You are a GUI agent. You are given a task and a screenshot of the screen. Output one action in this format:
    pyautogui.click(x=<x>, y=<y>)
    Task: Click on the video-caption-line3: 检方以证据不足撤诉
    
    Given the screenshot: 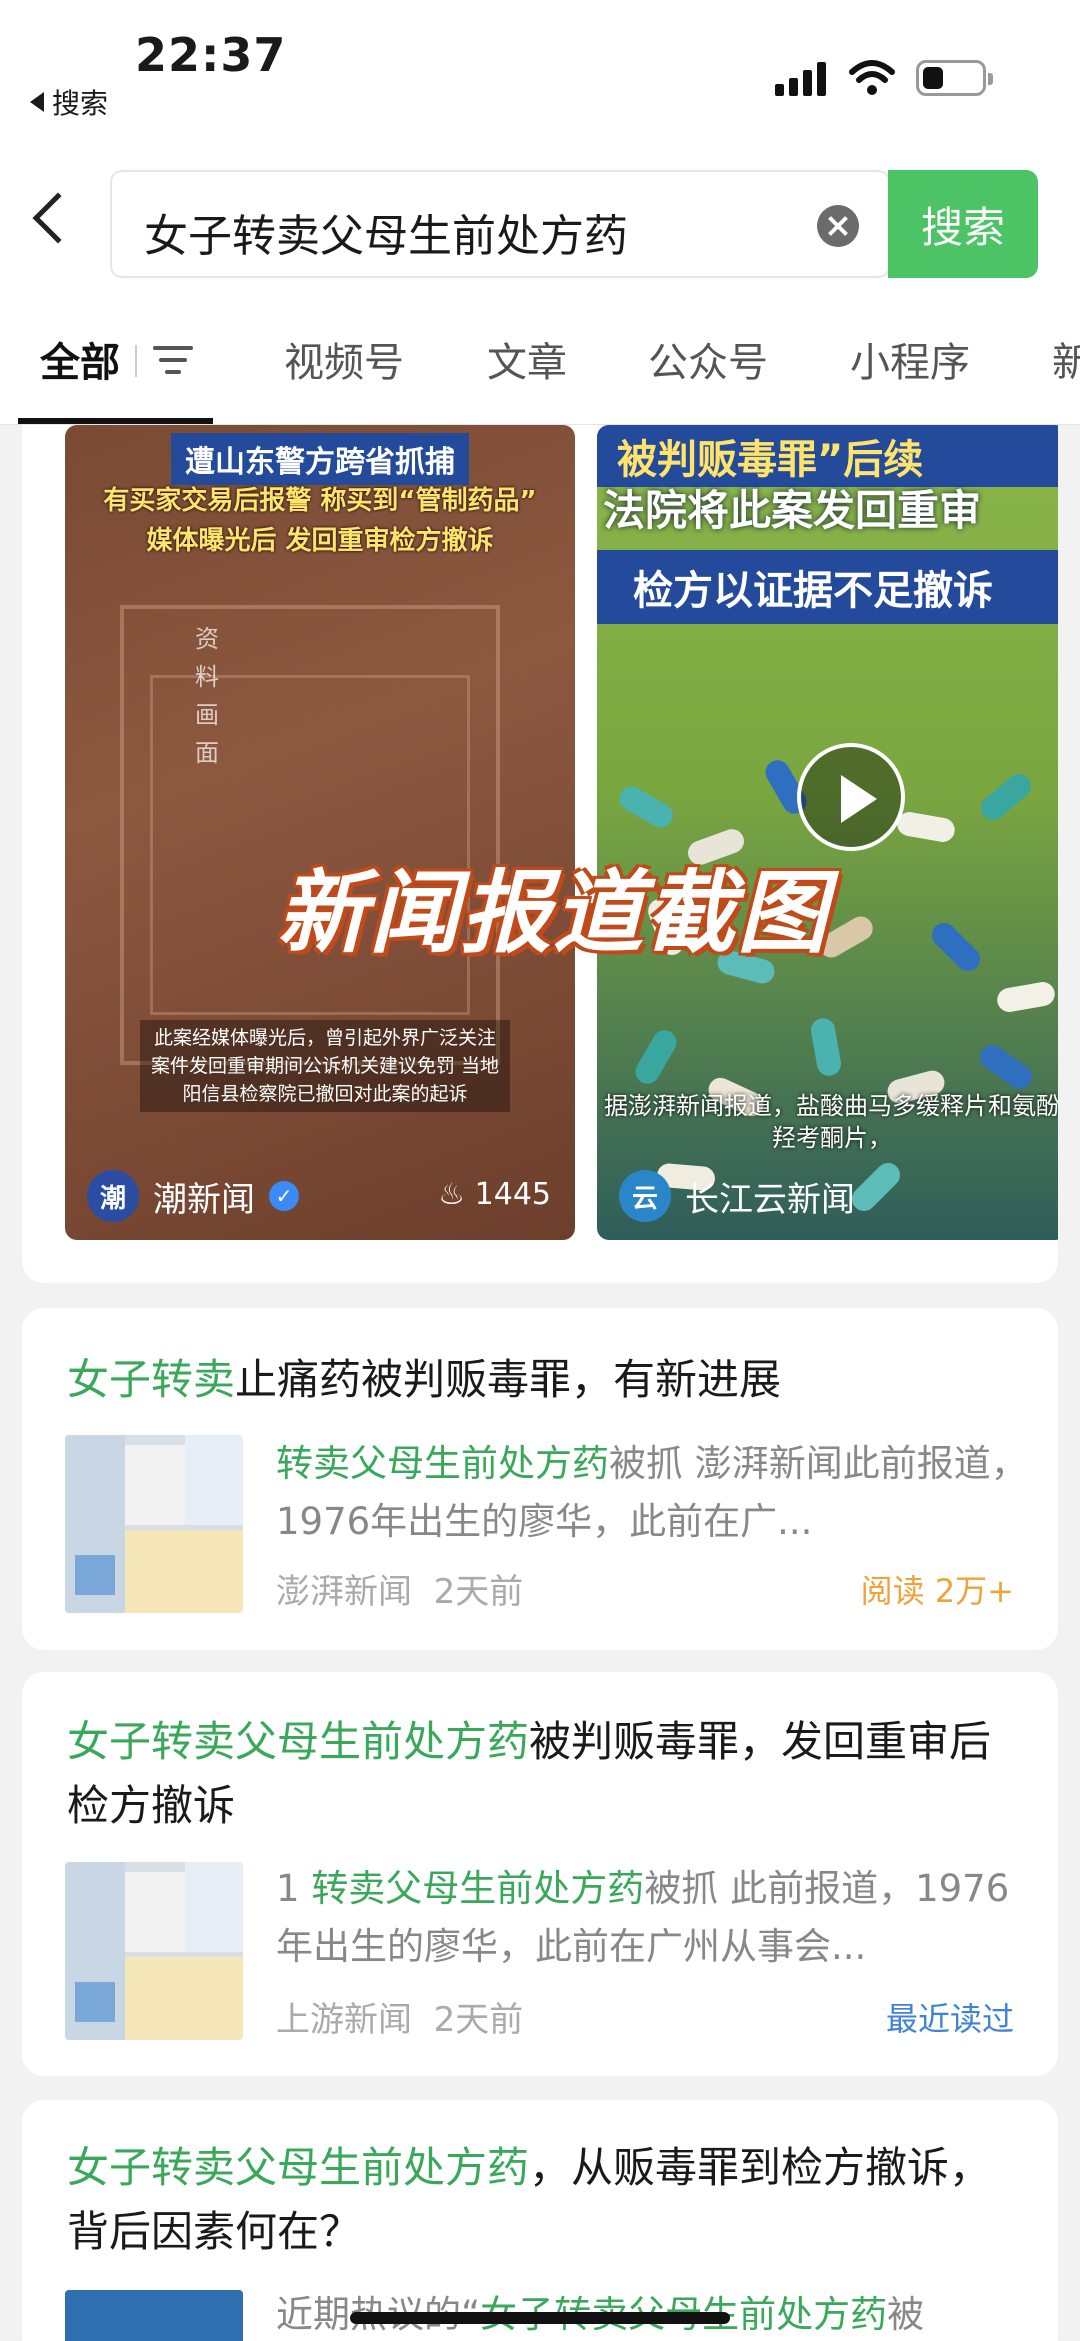 What is the action you would take?
    pyautogui.click(x=827, y=587)
    